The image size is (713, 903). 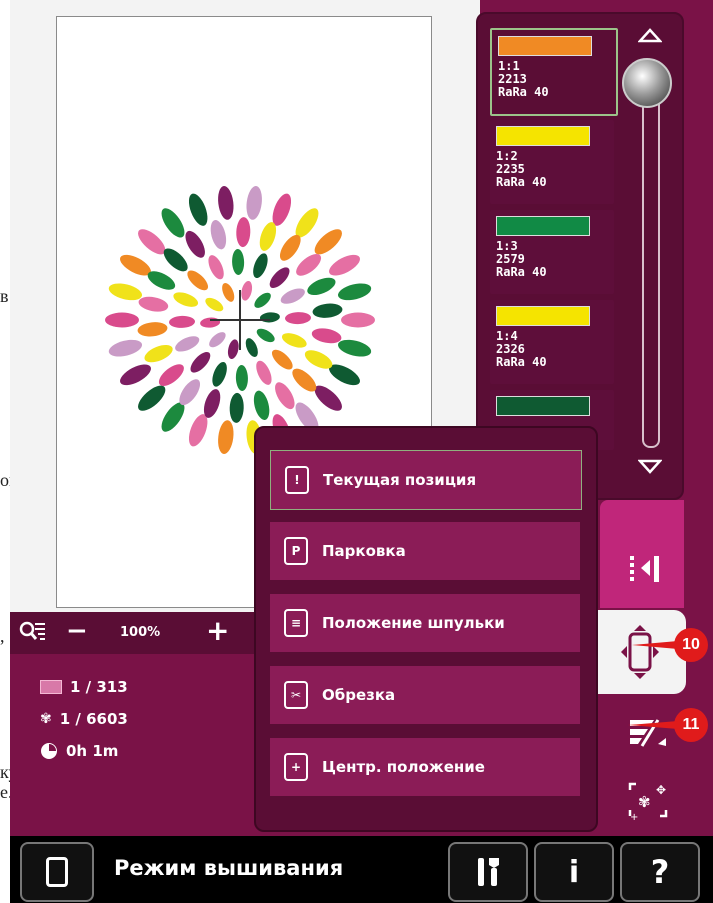 What do you see at coordinates (240, 320) in the screenshot?
I see `embroidery-design` at bounding box center [240, 320].